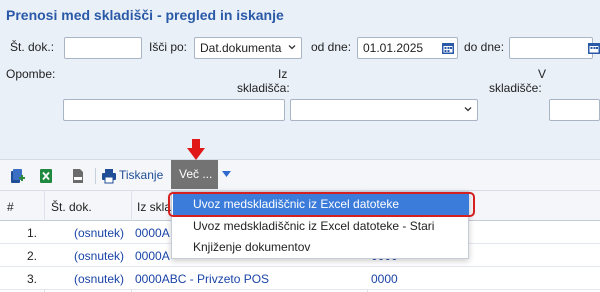  What do you see at coordinates (32, 233) in the screenshot?
I see `row-number: 1.` at bounding box center [32, 233].